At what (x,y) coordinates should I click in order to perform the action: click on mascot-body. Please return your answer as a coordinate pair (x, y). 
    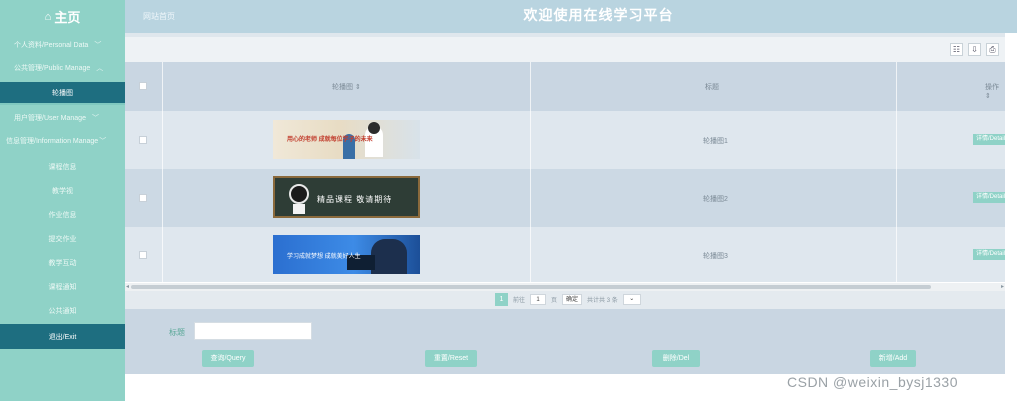
    Looking at the image, I should click on (299, 209).